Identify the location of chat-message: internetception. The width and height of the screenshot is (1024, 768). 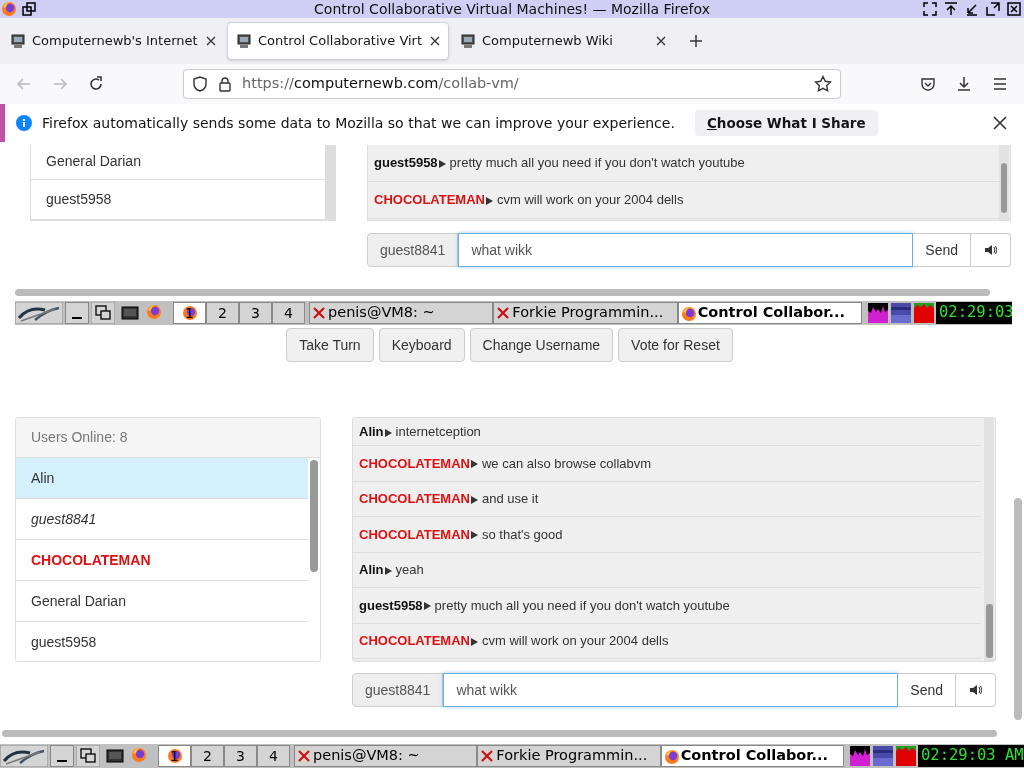
(438, 431).